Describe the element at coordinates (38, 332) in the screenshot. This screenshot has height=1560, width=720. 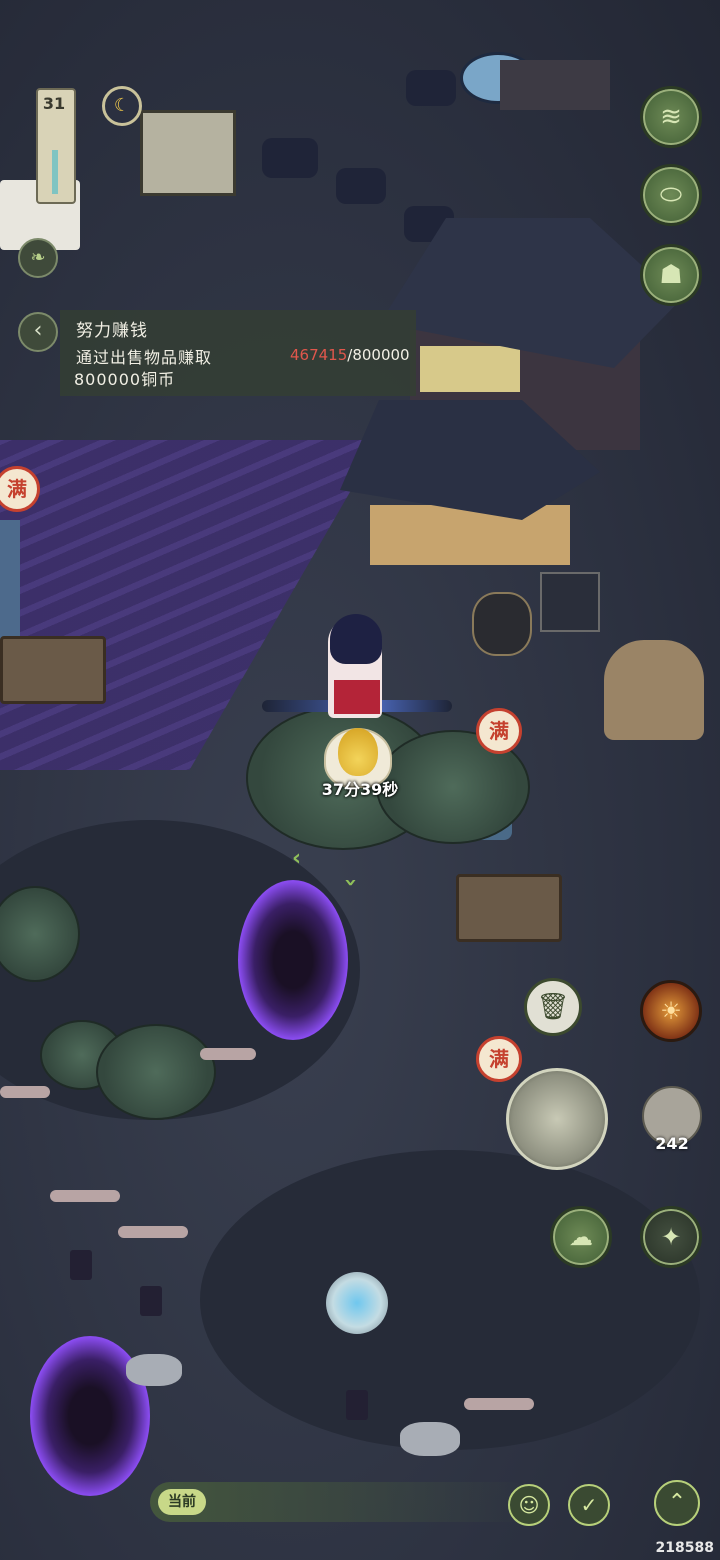
I see `collapse-quest-button: ‹` at that location.